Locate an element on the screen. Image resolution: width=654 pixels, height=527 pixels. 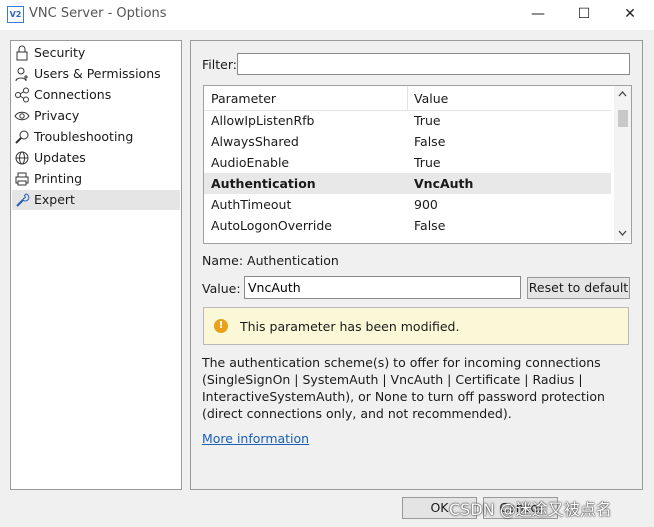
warning-text: This parameter has been modified. is located at coordinates (350, 326).